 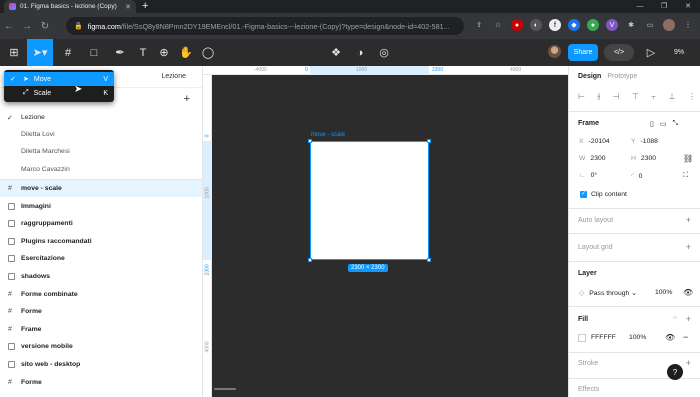 I want to click on bookmark-star-icon: ☆, so click(x=498, y=25).